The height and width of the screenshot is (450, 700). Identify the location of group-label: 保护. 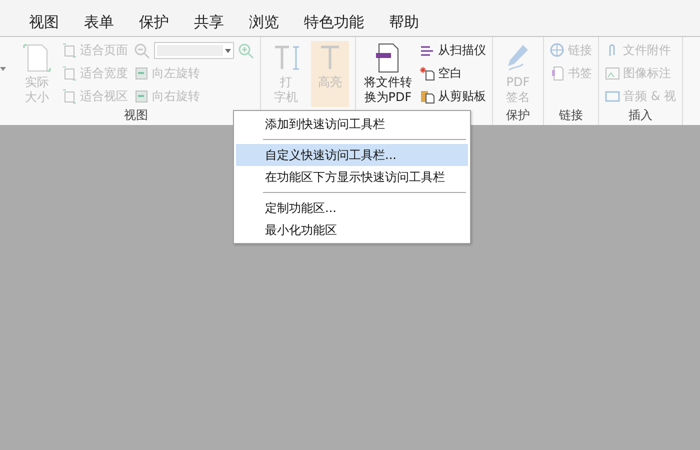
(518, 115).